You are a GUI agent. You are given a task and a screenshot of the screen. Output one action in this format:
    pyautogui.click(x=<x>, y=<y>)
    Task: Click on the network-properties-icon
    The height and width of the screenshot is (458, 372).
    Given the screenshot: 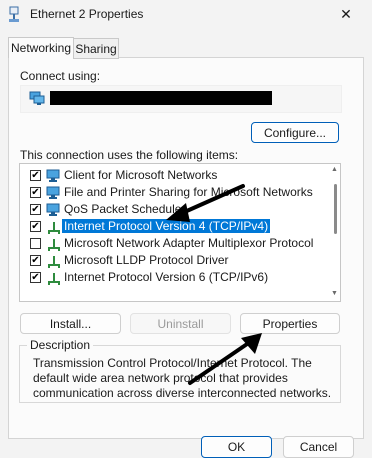 What is the action you would take?
    pyautogui.click(x=14, y=15)
    